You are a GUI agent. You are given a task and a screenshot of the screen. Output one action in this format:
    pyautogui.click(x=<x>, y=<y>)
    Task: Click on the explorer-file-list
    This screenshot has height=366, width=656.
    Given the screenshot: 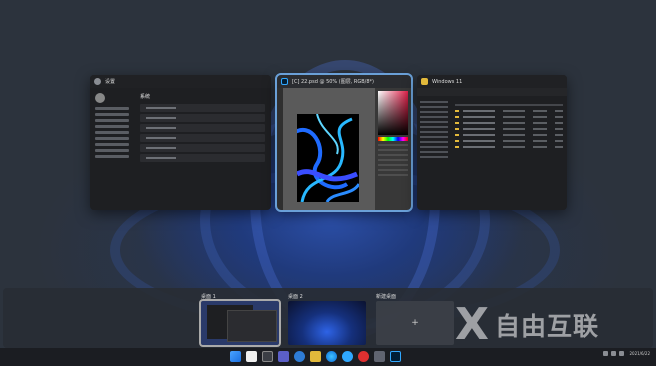 What is the action you would take?
    pyautogui.click(x=509, y=153)
    